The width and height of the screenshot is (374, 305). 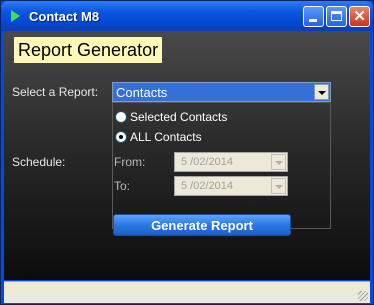 I want to click on minimize-button, so click(x=313, y=16).